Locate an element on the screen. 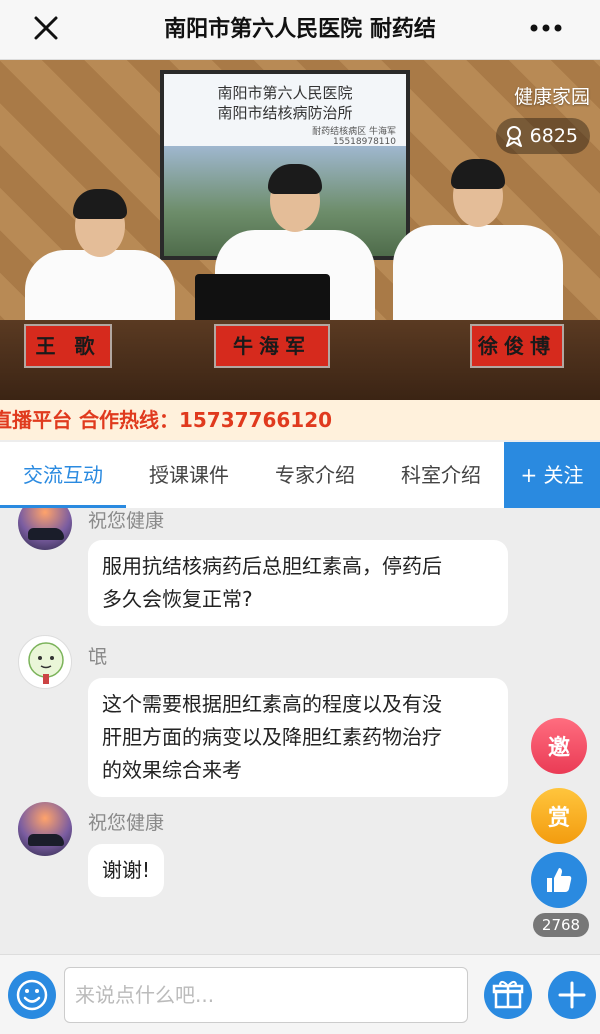 This screenshot has width=600, height=1034. viewer-count-badge: 6825 is located at coordinates (542, 136).